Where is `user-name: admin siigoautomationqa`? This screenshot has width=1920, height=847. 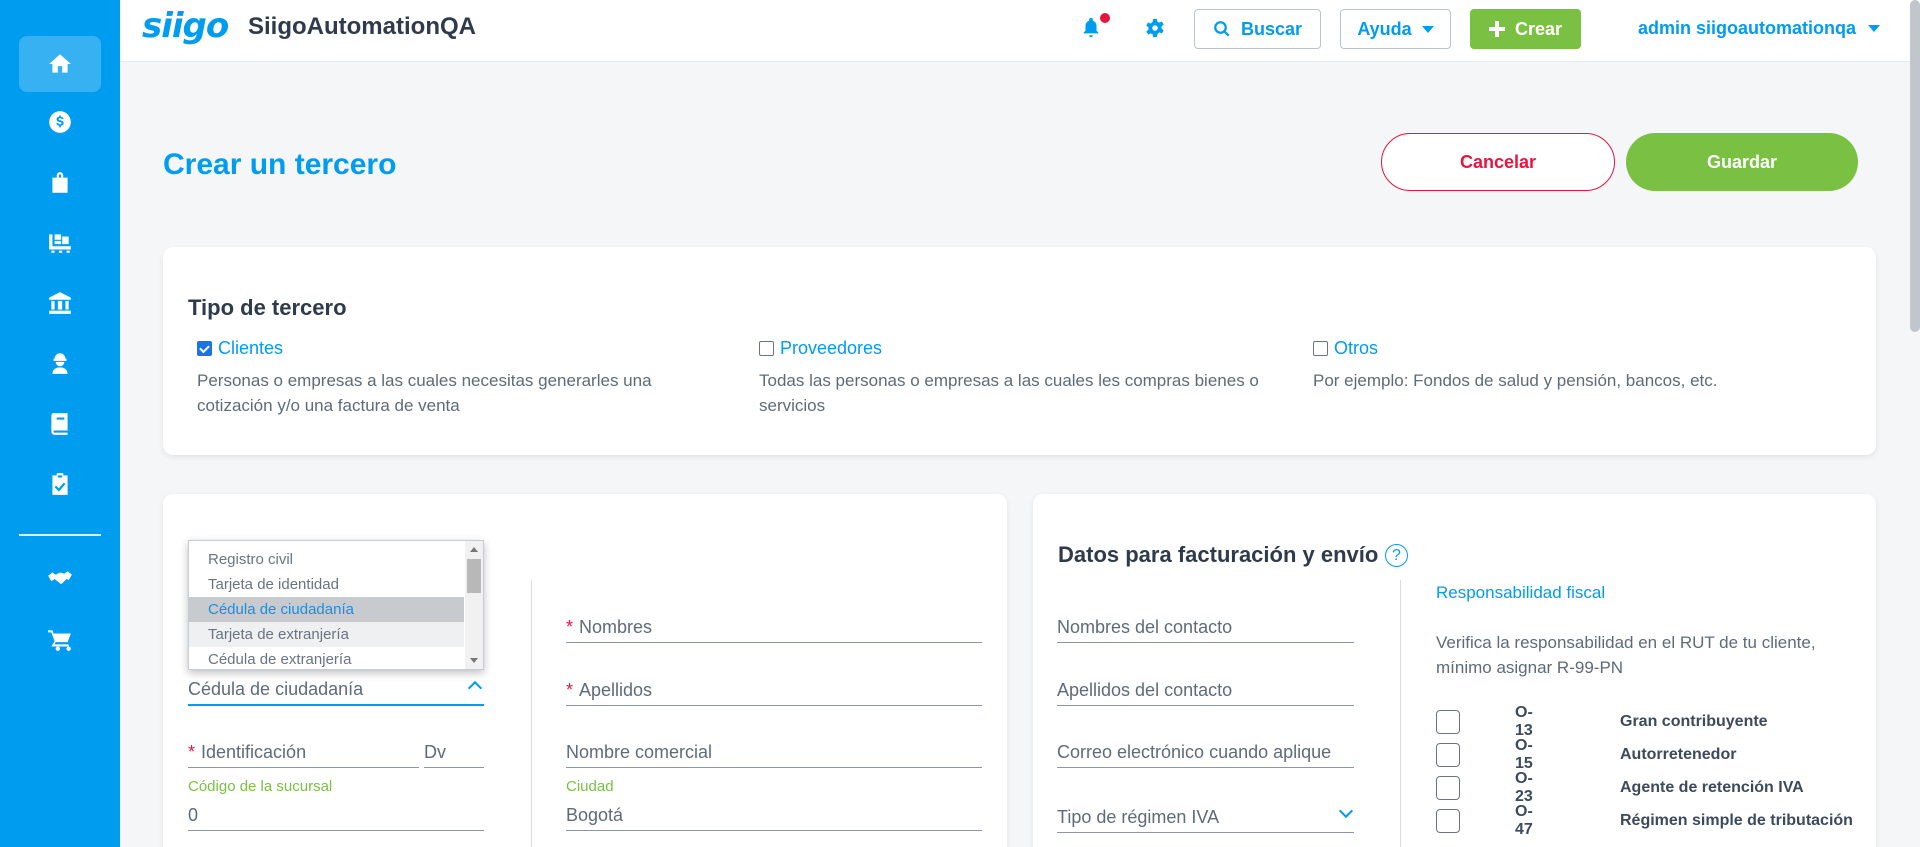 user-name: admin siigoautomationqa is located at coordinates (1747, 28).